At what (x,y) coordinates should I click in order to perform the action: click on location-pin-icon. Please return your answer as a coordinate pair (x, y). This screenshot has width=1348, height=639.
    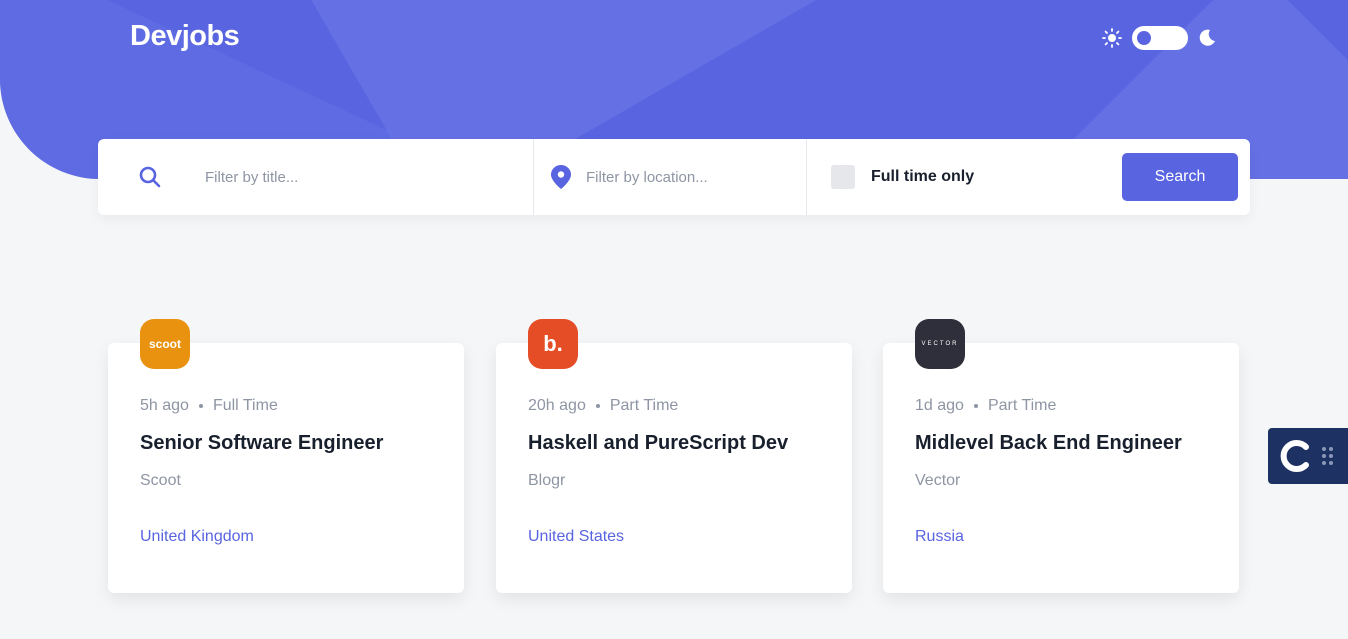
    Looking at the image, I should click on (561, 177).